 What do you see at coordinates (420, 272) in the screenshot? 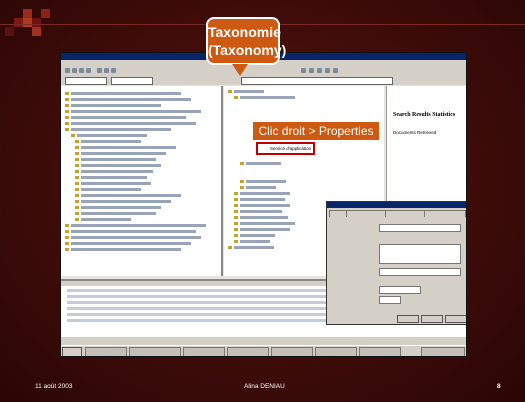
I see `id-field` at bounding box center [420, 272].